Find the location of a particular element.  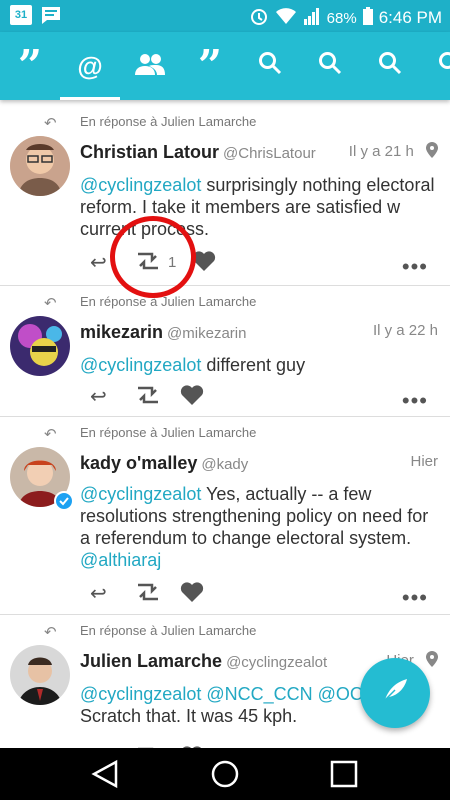

tab-mentions: @ is located at coordinates (90, 66).